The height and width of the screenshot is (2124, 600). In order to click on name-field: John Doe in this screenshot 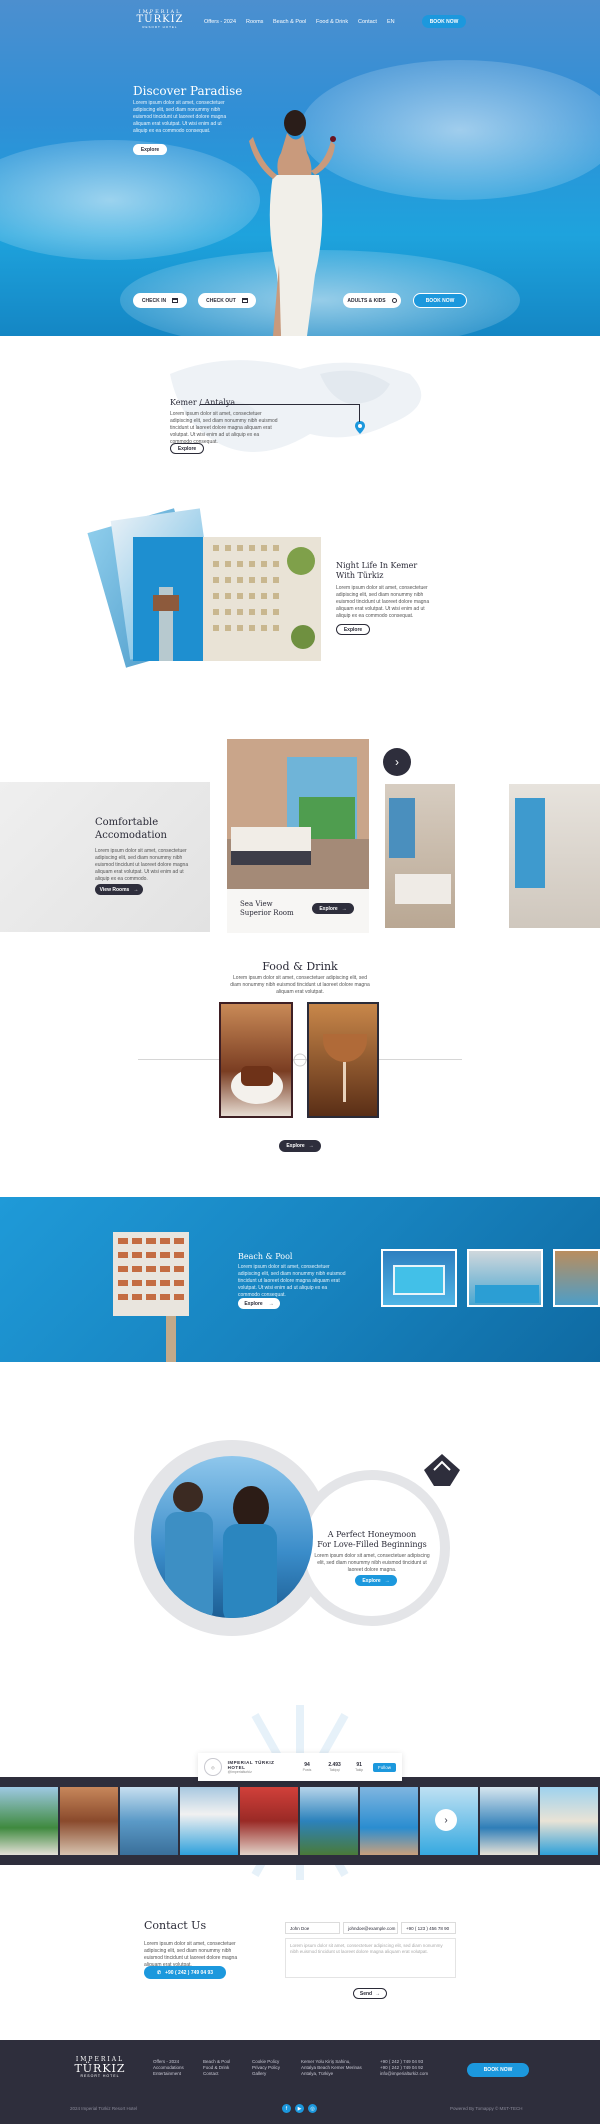, I will do `click(312, 1928)`.